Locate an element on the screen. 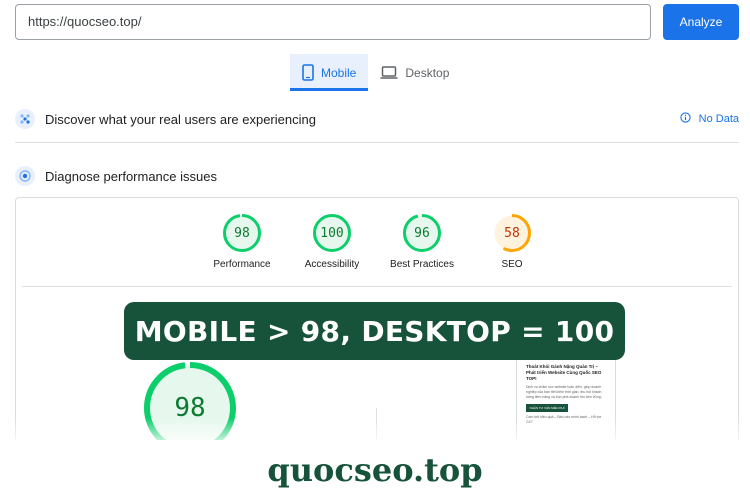 Image resolution: width=750 pixels, height=500 pixels. users-icon is located at coordinates (25, 119).